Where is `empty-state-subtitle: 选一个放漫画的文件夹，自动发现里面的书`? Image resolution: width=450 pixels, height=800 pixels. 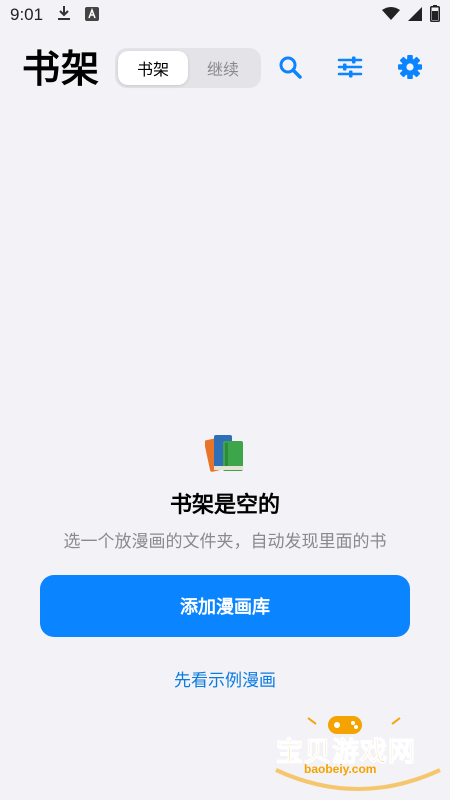 empty-state-subtitle: 选一个放漫画的文件夹，自动发现里面的书 is located at coordinates (225, 542).